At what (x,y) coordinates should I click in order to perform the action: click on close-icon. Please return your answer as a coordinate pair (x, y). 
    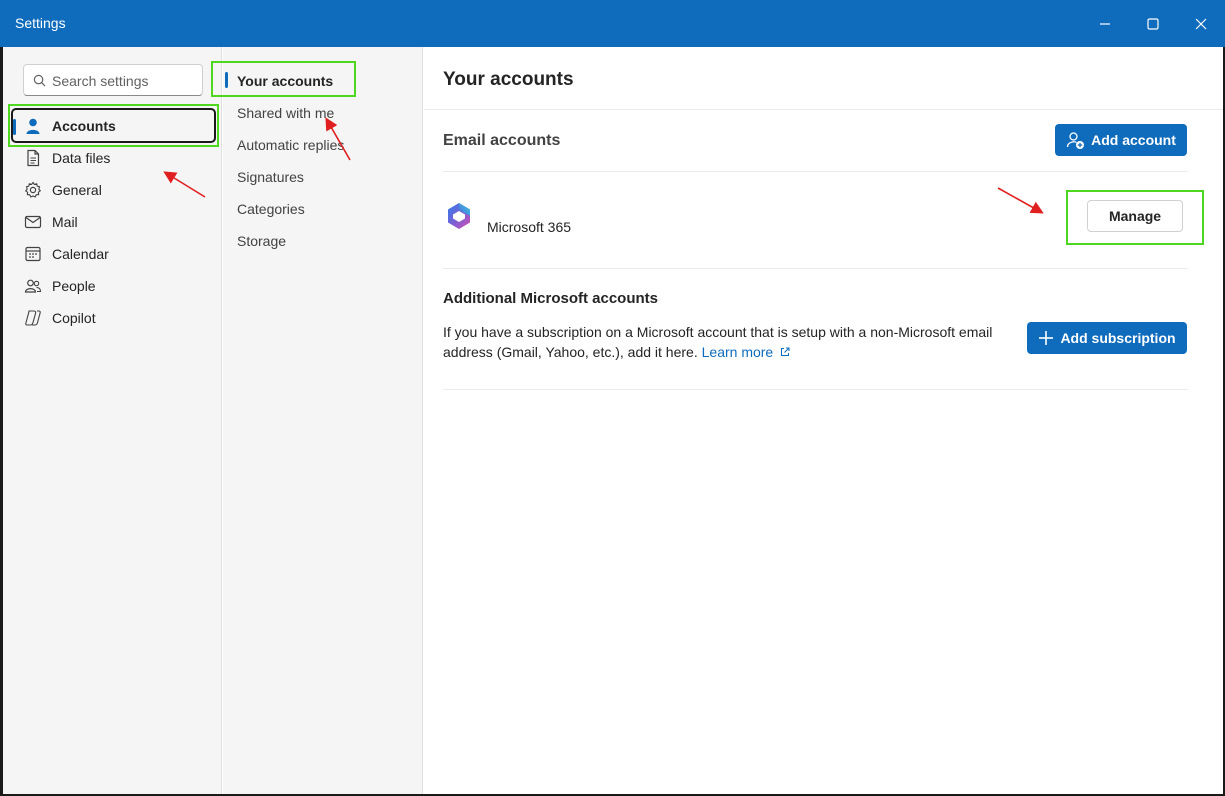
    Looking at the image, I should click on (1201, 23).